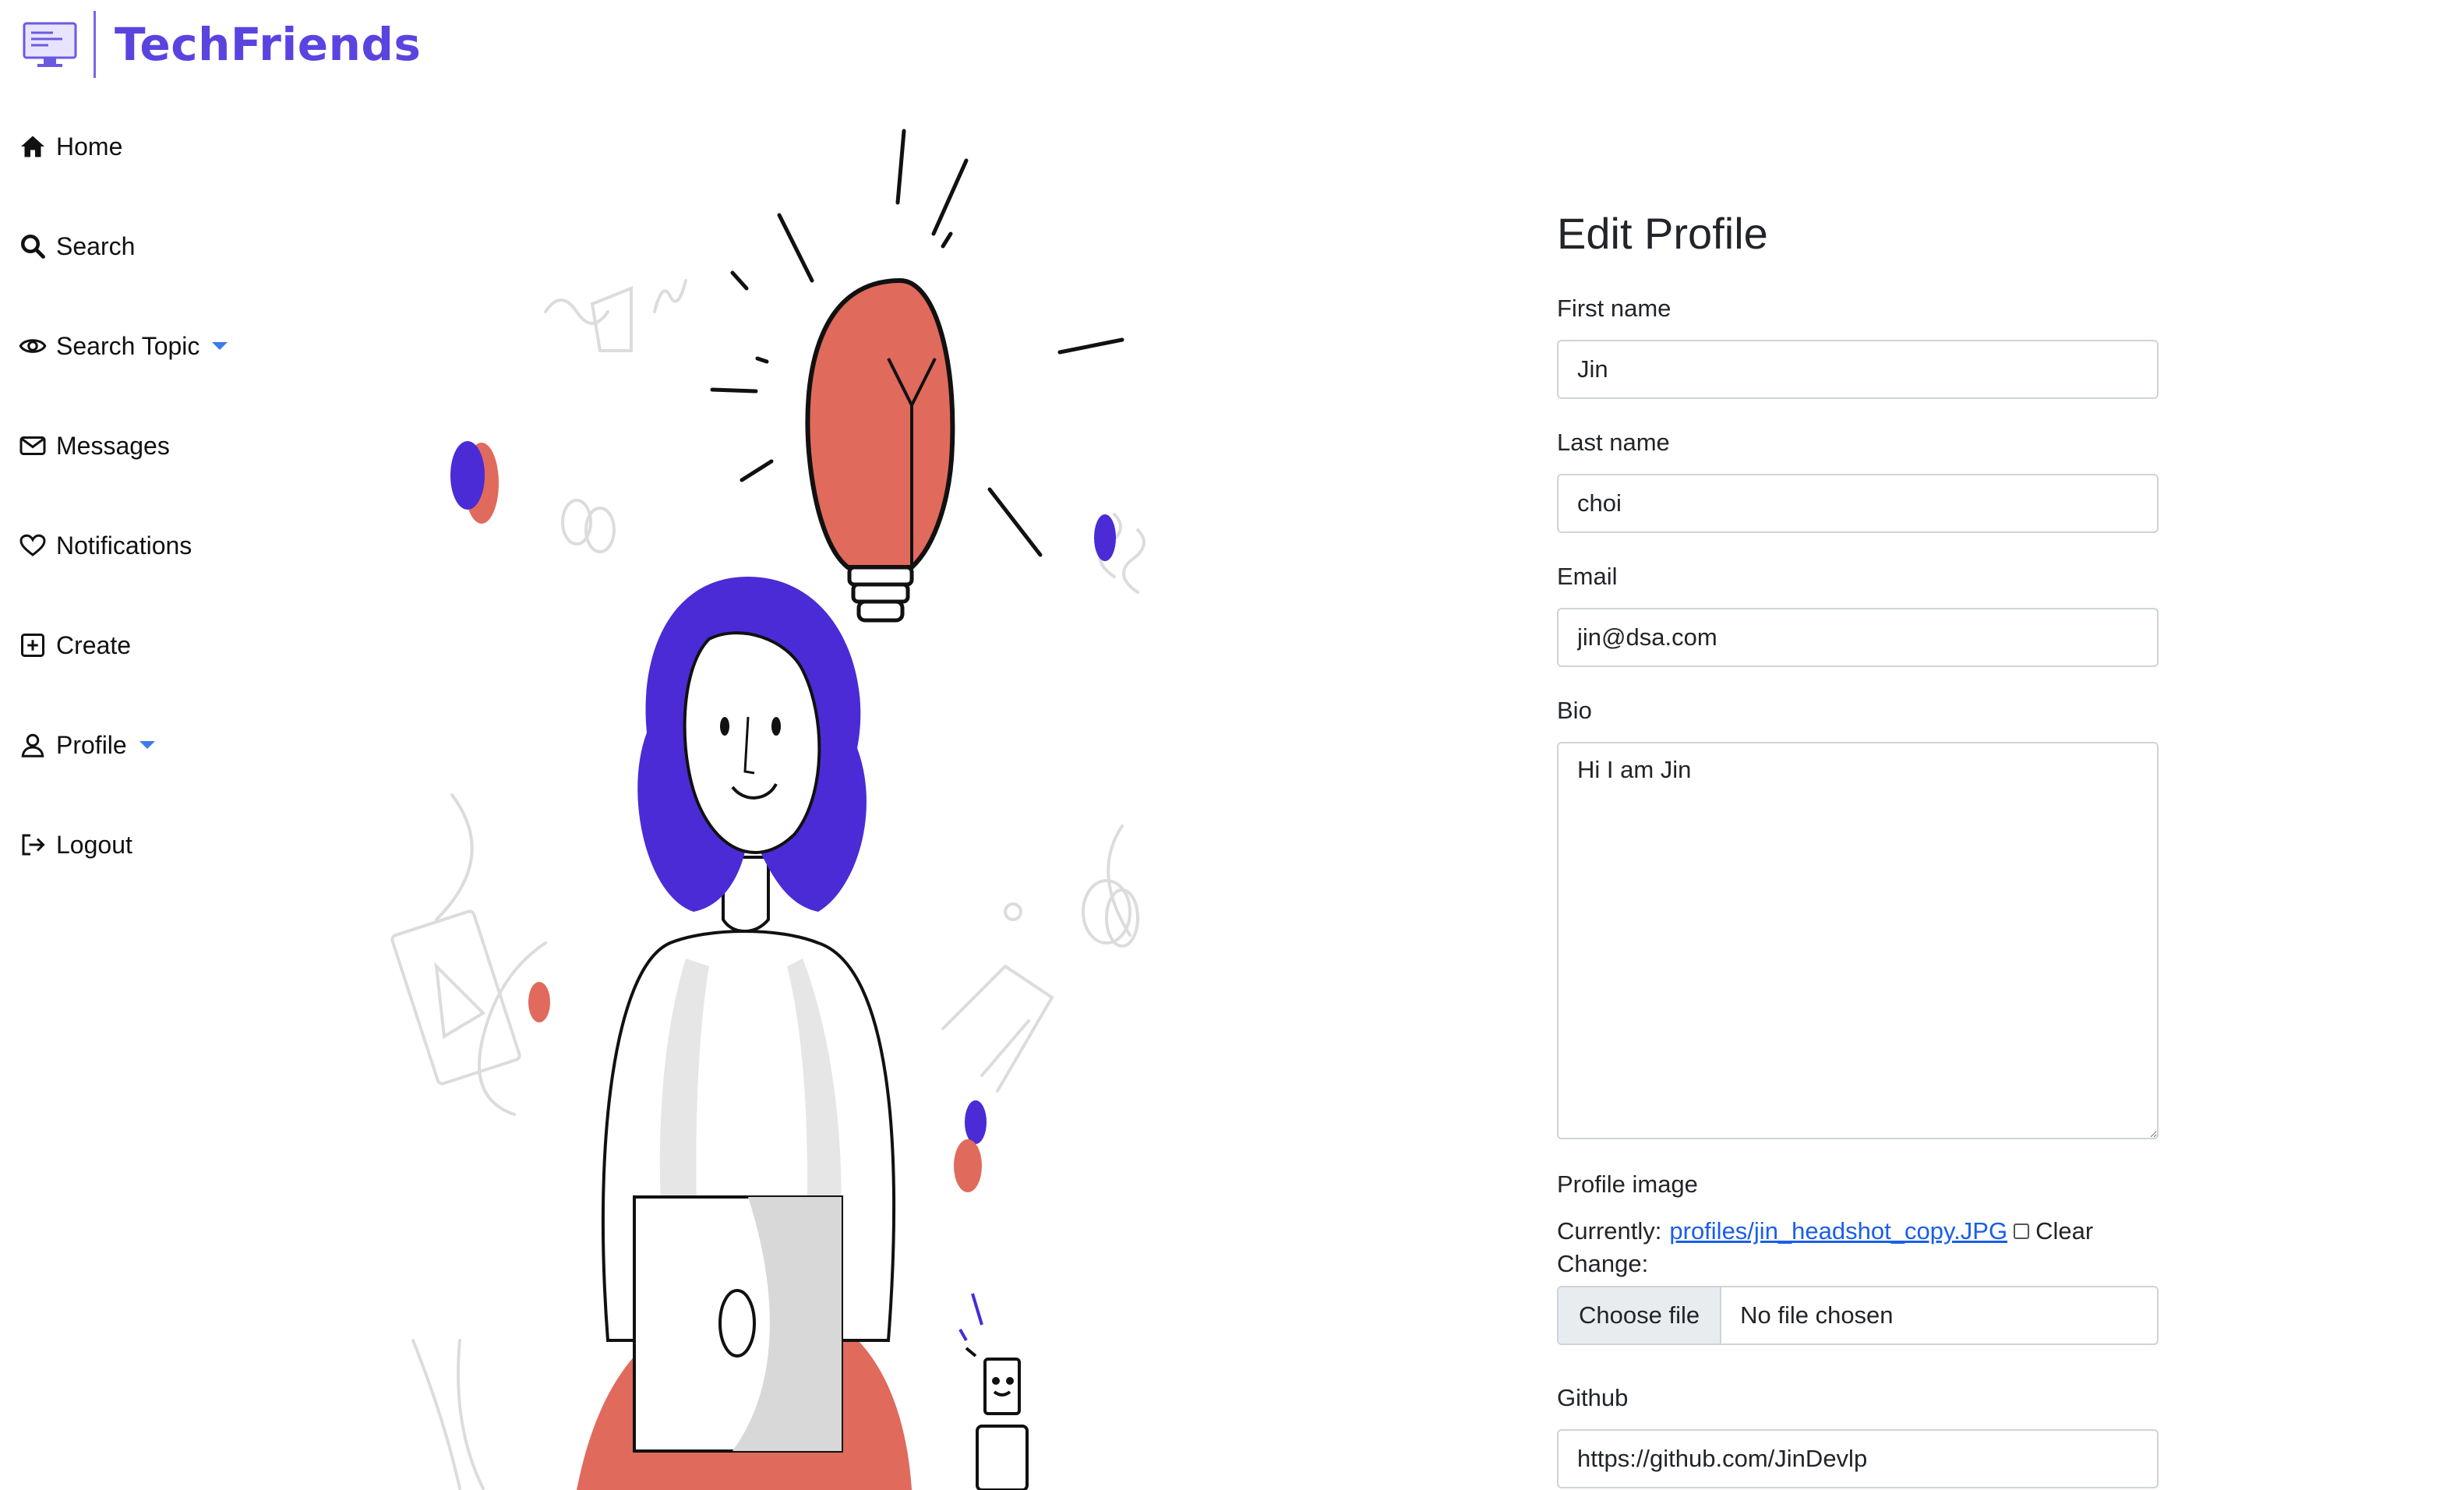 The height and width of the screenshot is (1490, 2464). What do you see at coordinates (95, 44) in the screenshot?
I see `brand-divider` at bounding box center [95, 44].